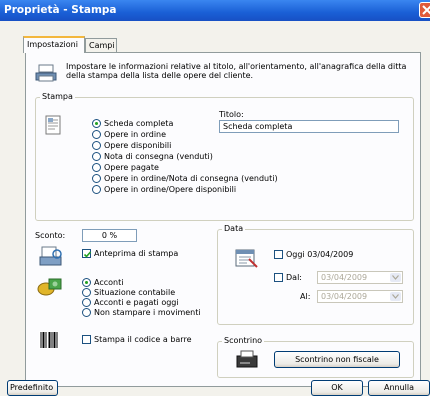 The image size is (430, 396). Describe the element at coordinates (294, 277) in the screenshot. I see `dal-label: Dal:` at that location.